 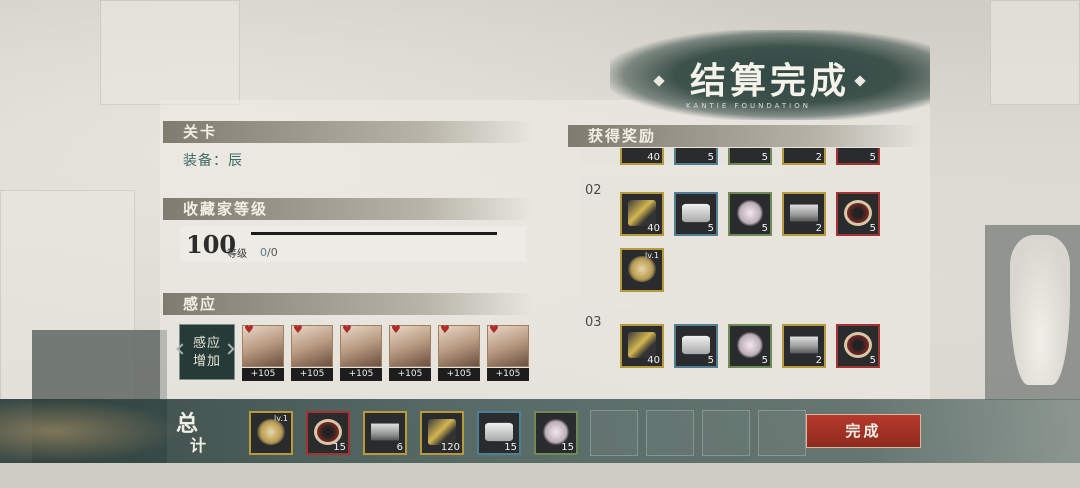 I want to click on stage-header: 关卡, so click(x=348, y=132).